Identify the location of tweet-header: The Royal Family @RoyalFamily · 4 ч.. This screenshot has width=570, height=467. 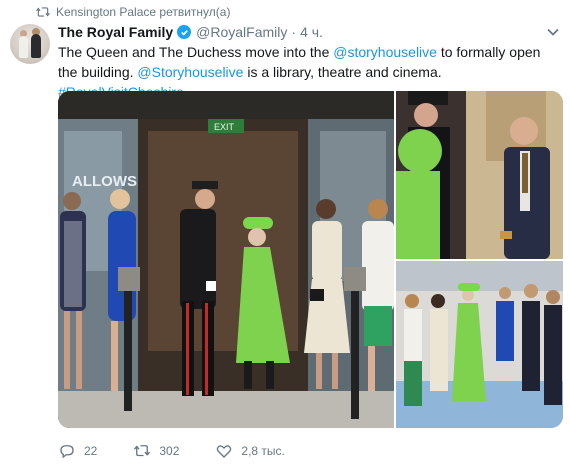
(309, 32).